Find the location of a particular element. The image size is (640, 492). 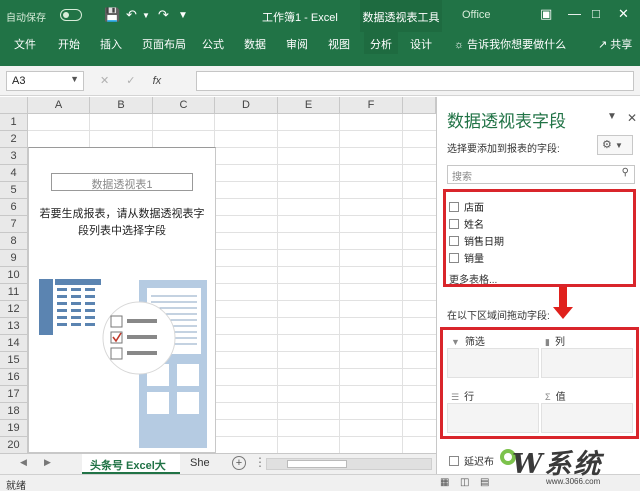

row-header: 9 is located at coordinates (14, 258).